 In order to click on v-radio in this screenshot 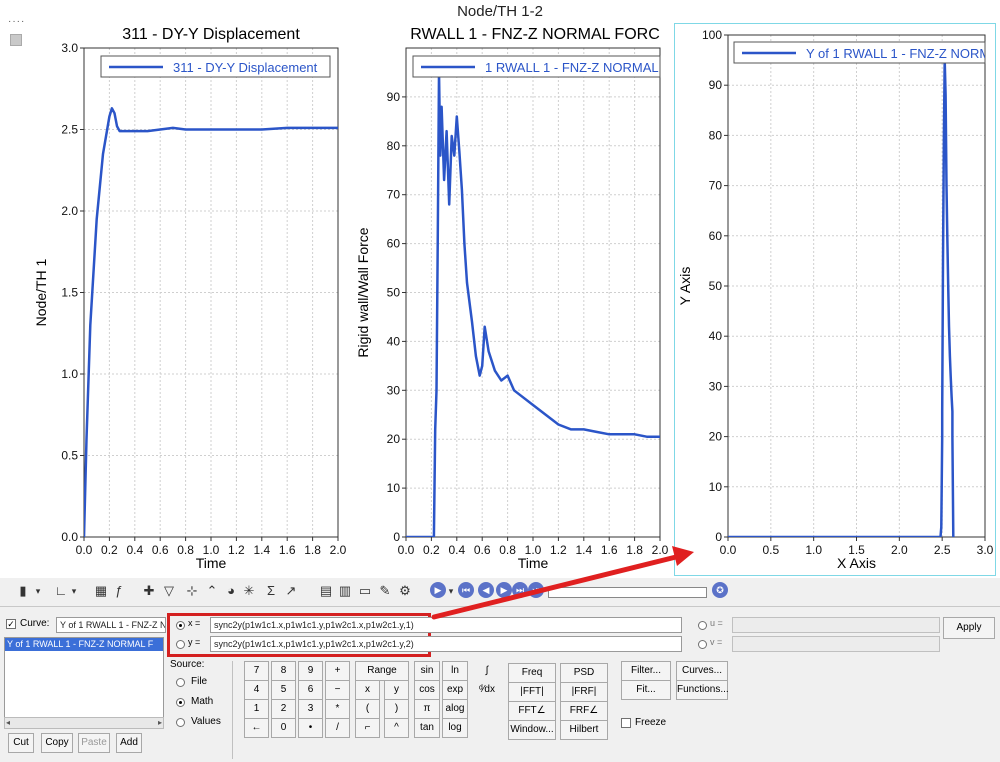, I will do `click(702, 644)`.